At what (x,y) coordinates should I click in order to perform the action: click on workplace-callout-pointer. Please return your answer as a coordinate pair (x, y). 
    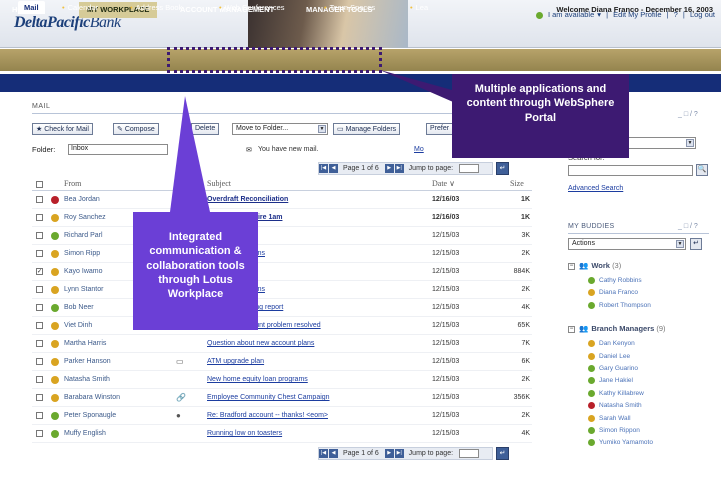
    Looking at the image, I should click on (190, 154).